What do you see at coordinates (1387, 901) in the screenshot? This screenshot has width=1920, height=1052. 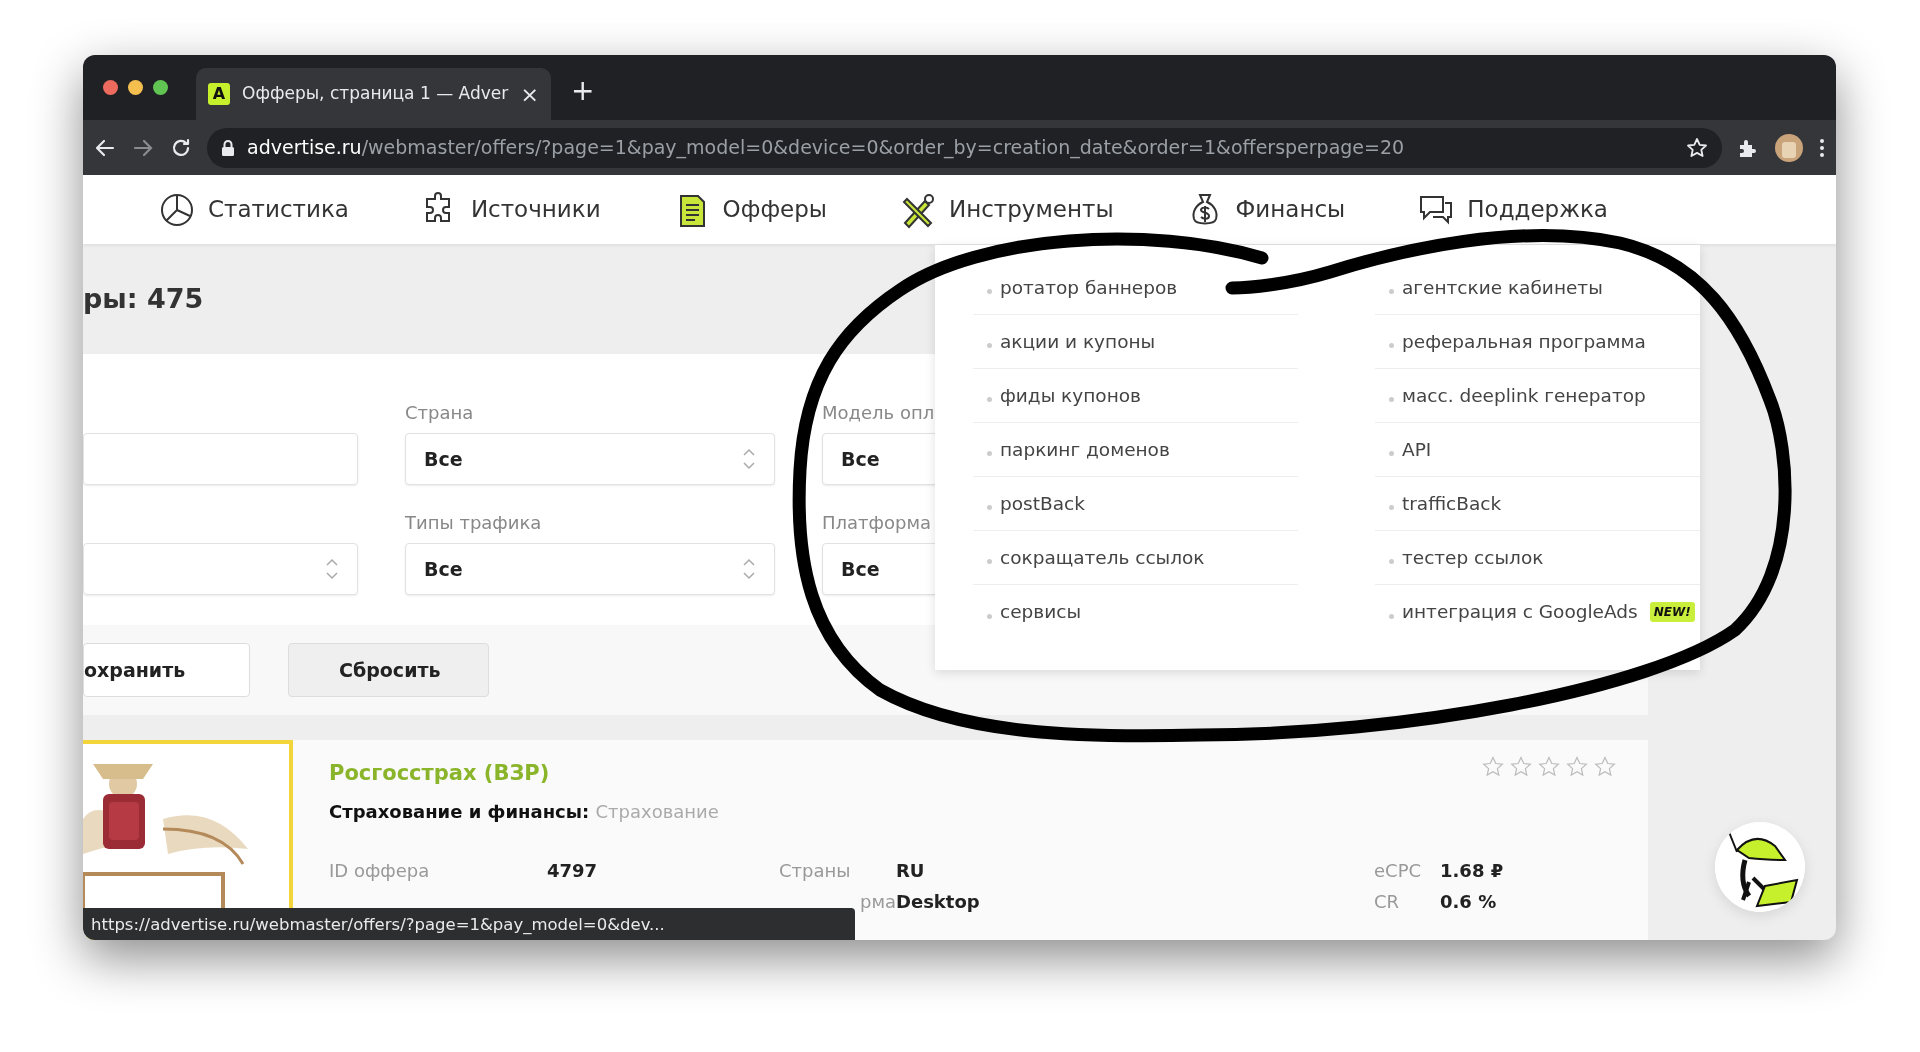 I see `field-label: CR` at bounding box center [1387, 901].